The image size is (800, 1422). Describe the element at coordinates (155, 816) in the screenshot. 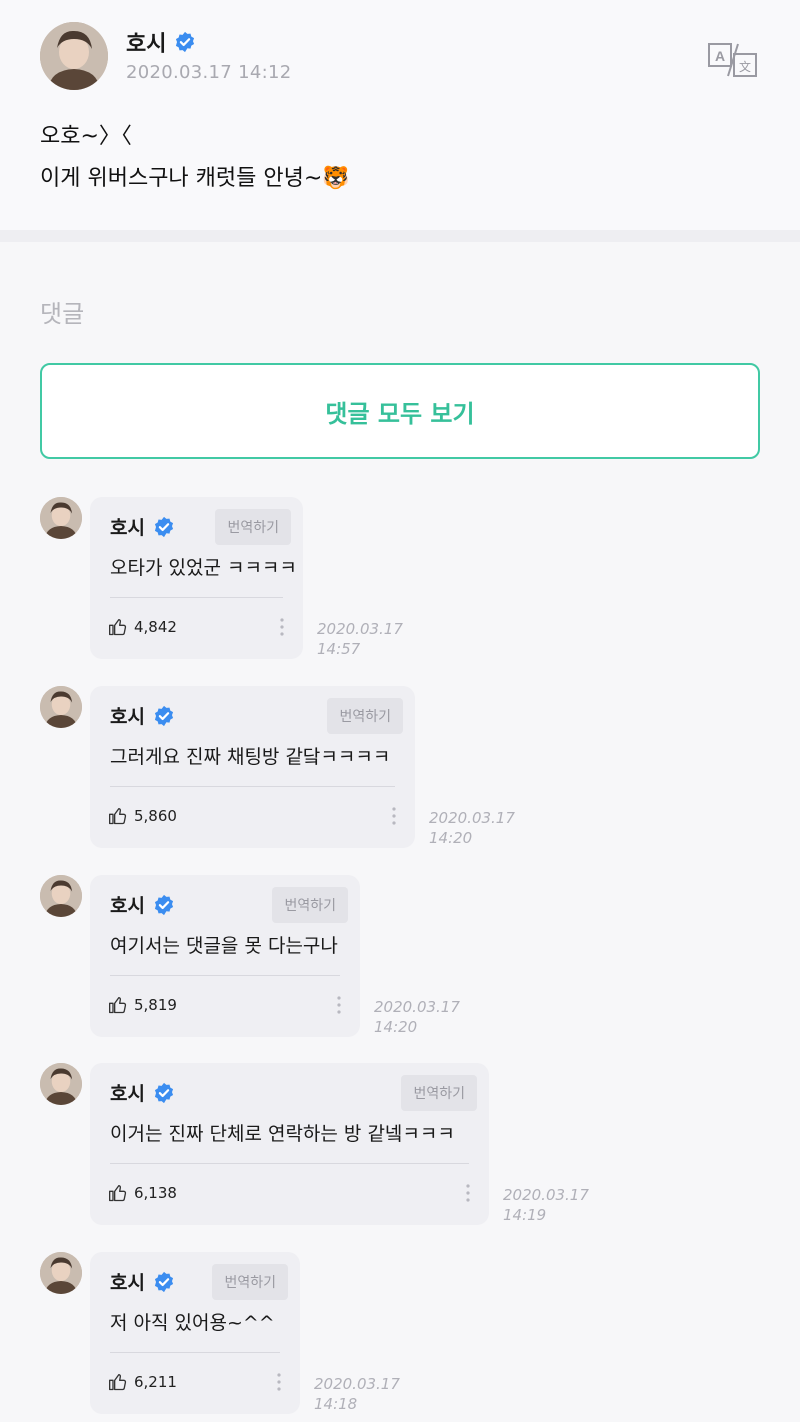

I see `like-count: 5,860` at that location.